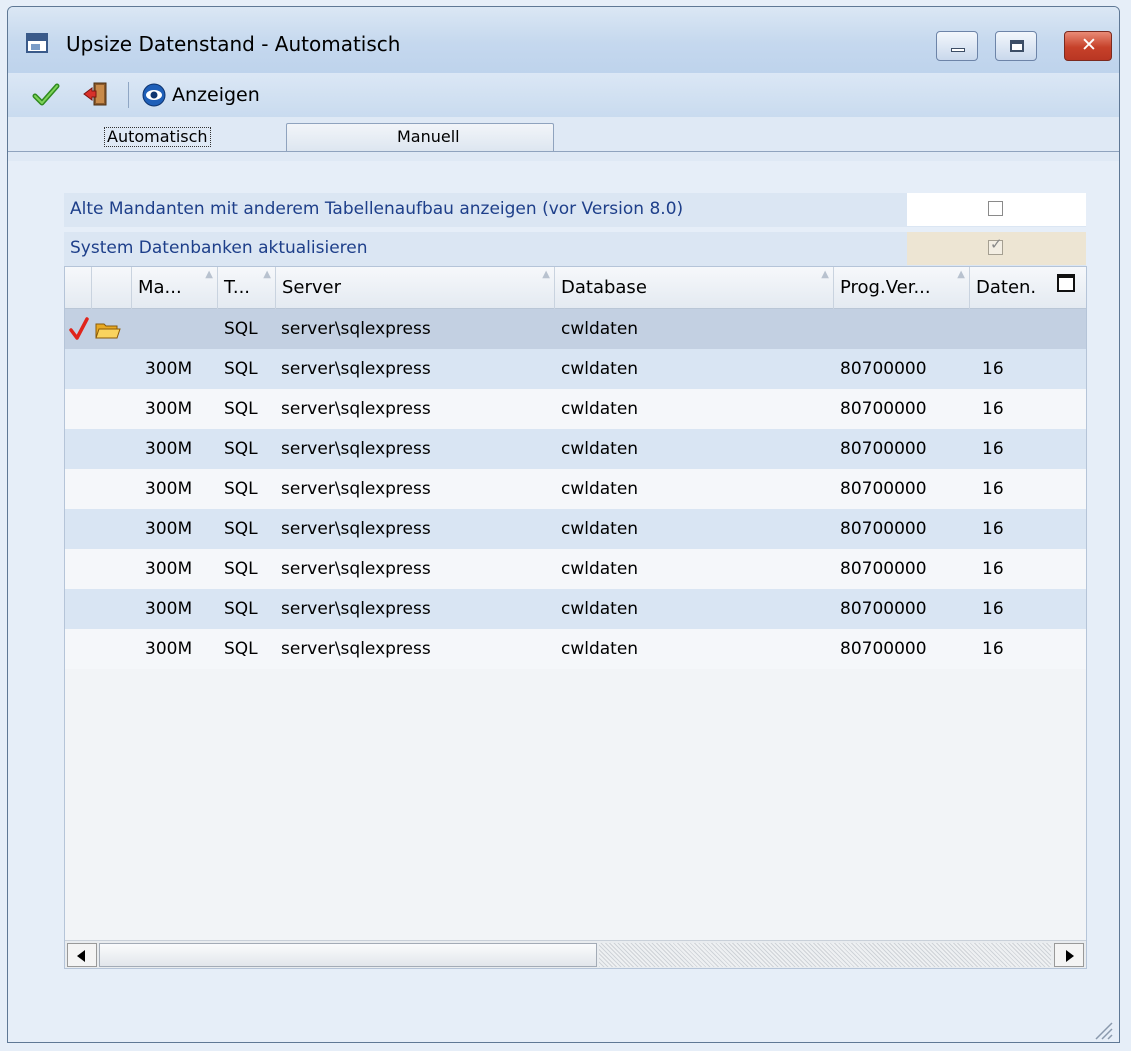  I want to click on scroll-right-arrow-icon, so click(1069, 955).